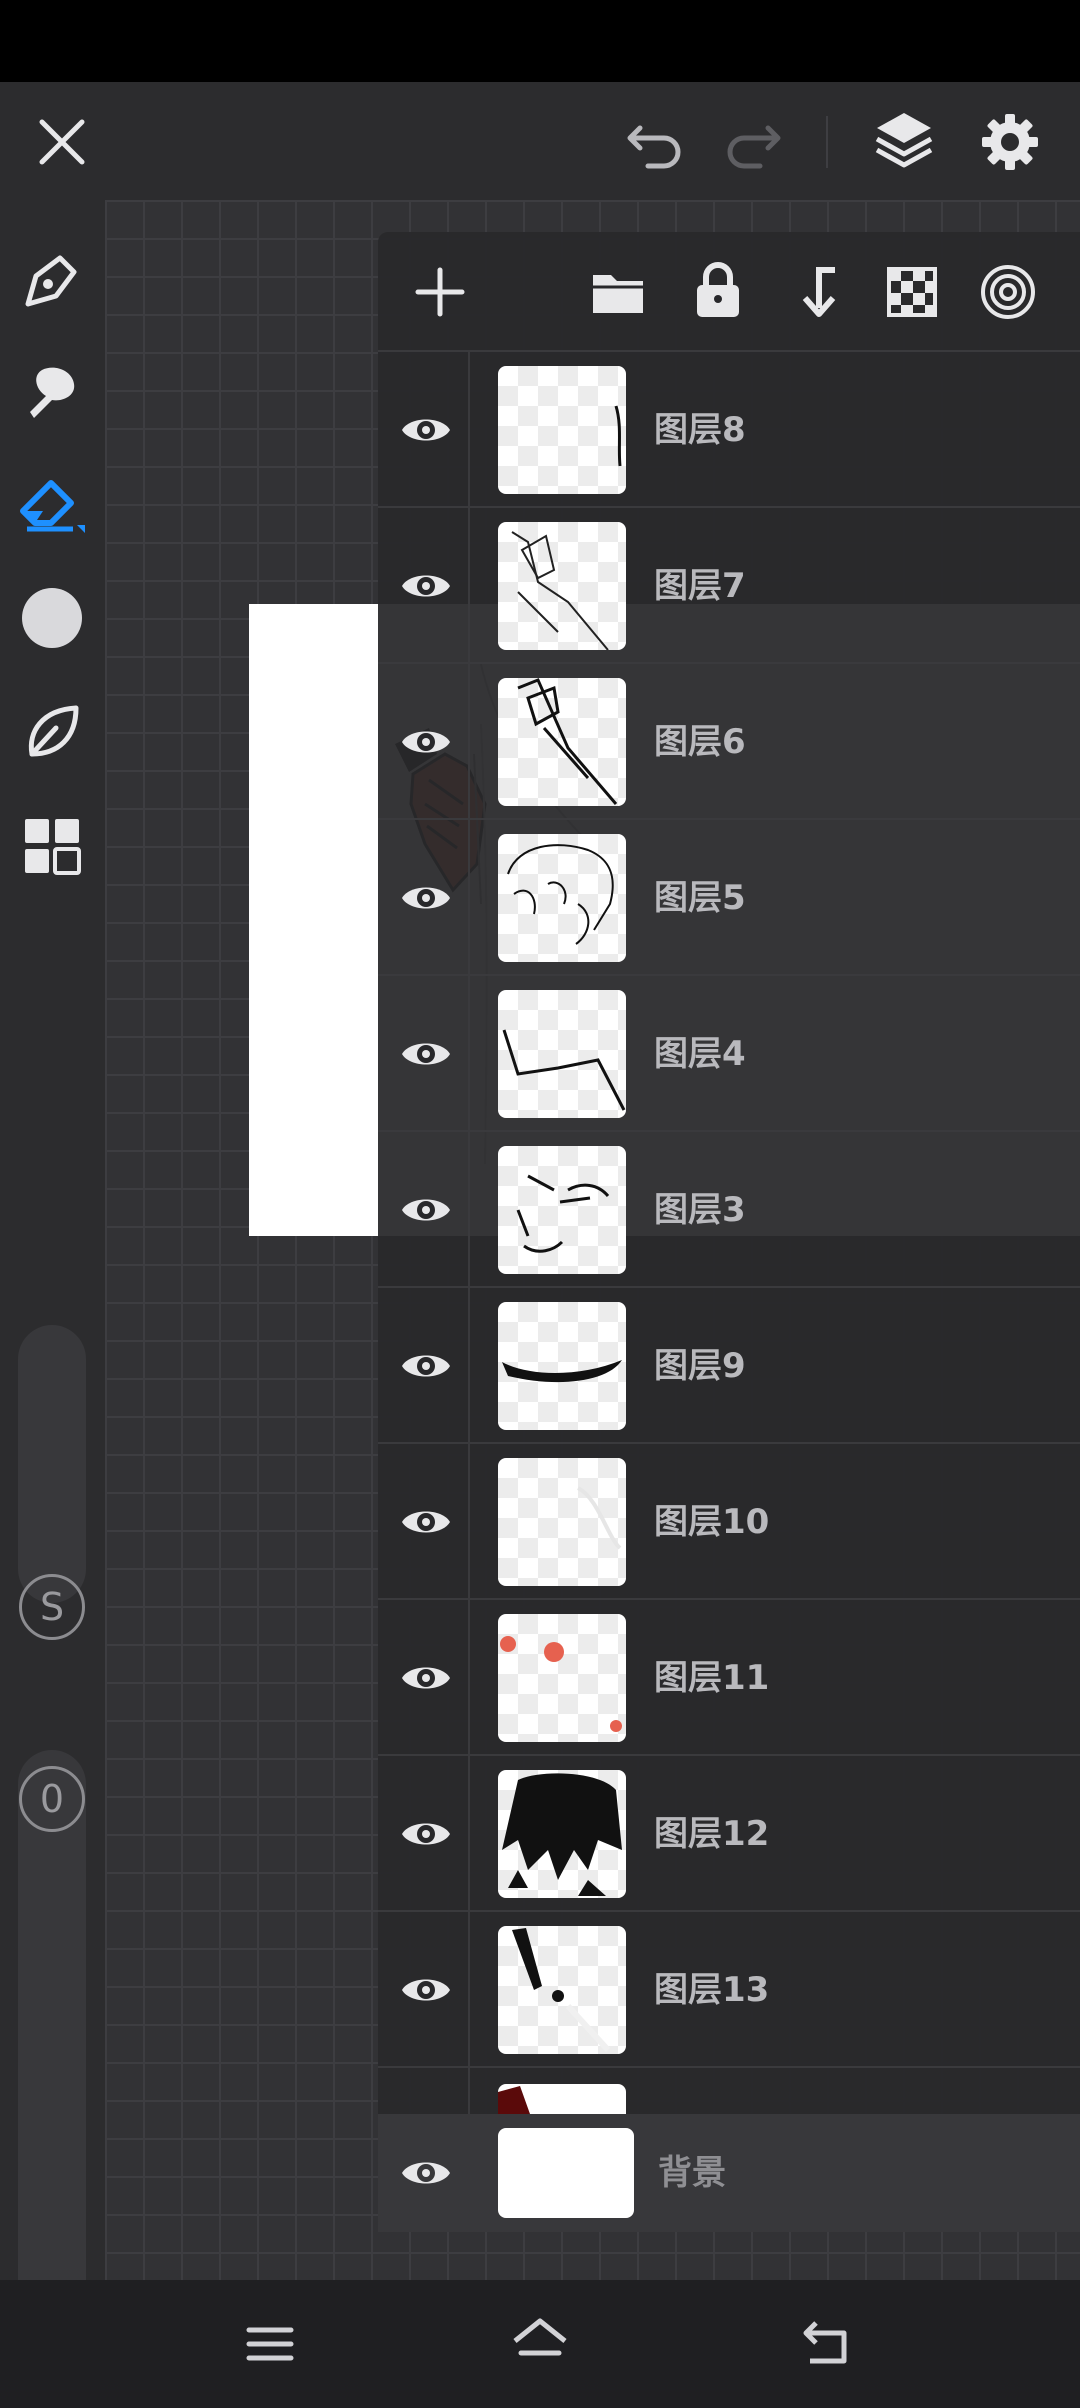  I want to click on layer-row: 图层4, so click(729, 1054).